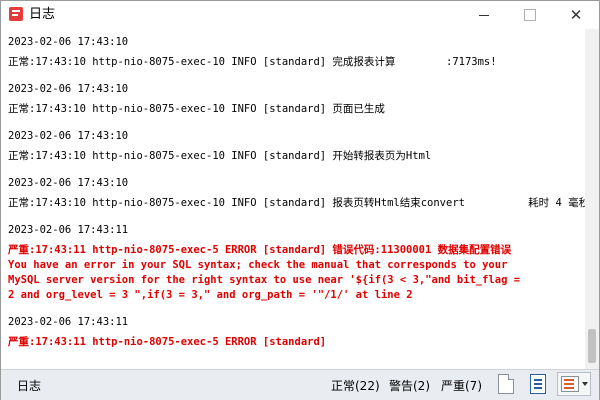  Describe the element at coordinates (461, 385) in the screenshot. I see `severe-count: 严重(7)` at that location.